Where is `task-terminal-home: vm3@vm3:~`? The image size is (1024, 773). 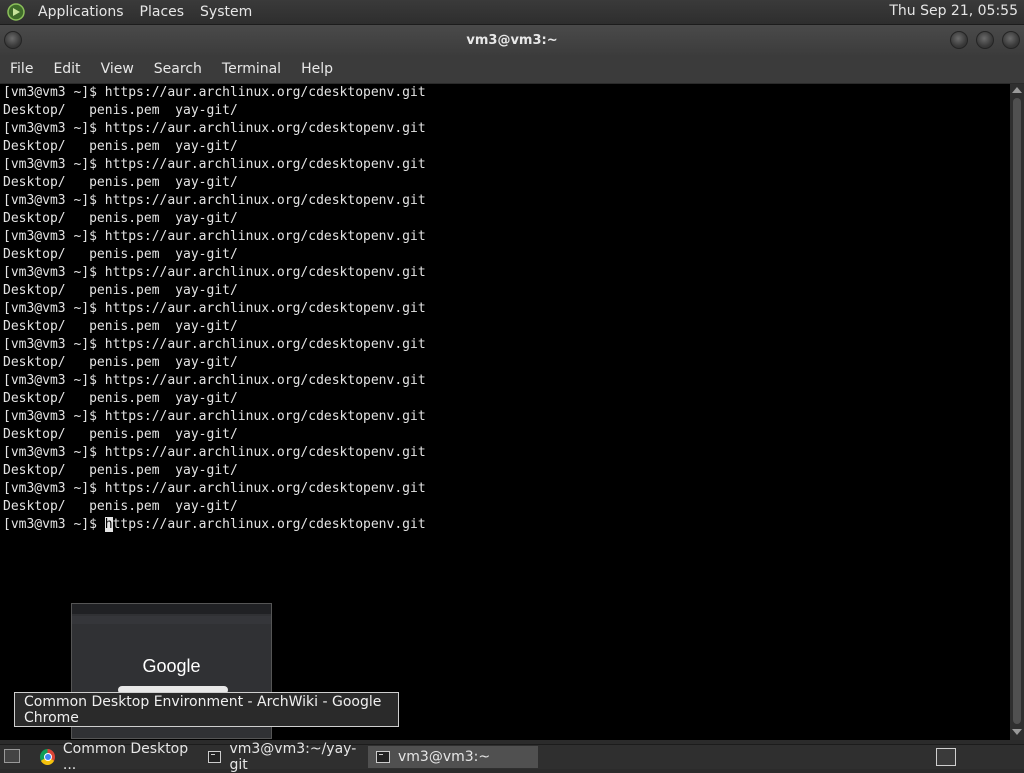
task-terminal-home: vm3@vm3:~ is located at coordinates (453, 757).